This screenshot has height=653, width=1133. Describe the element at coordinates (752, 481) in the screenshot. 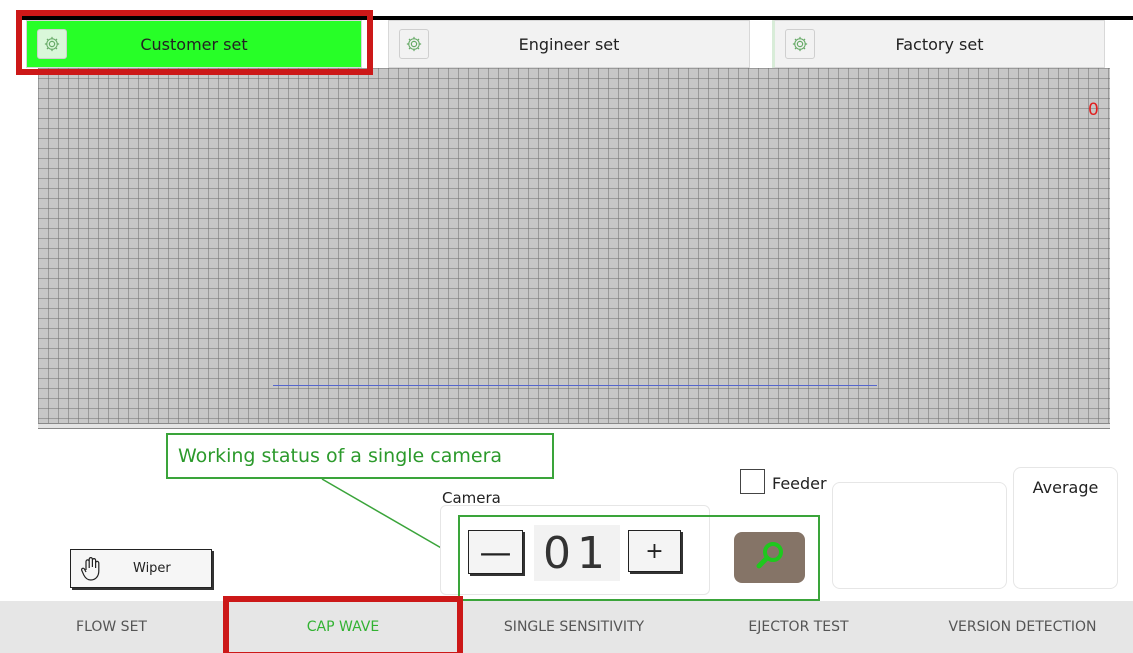

I see `feeder-checkbox` at that location.